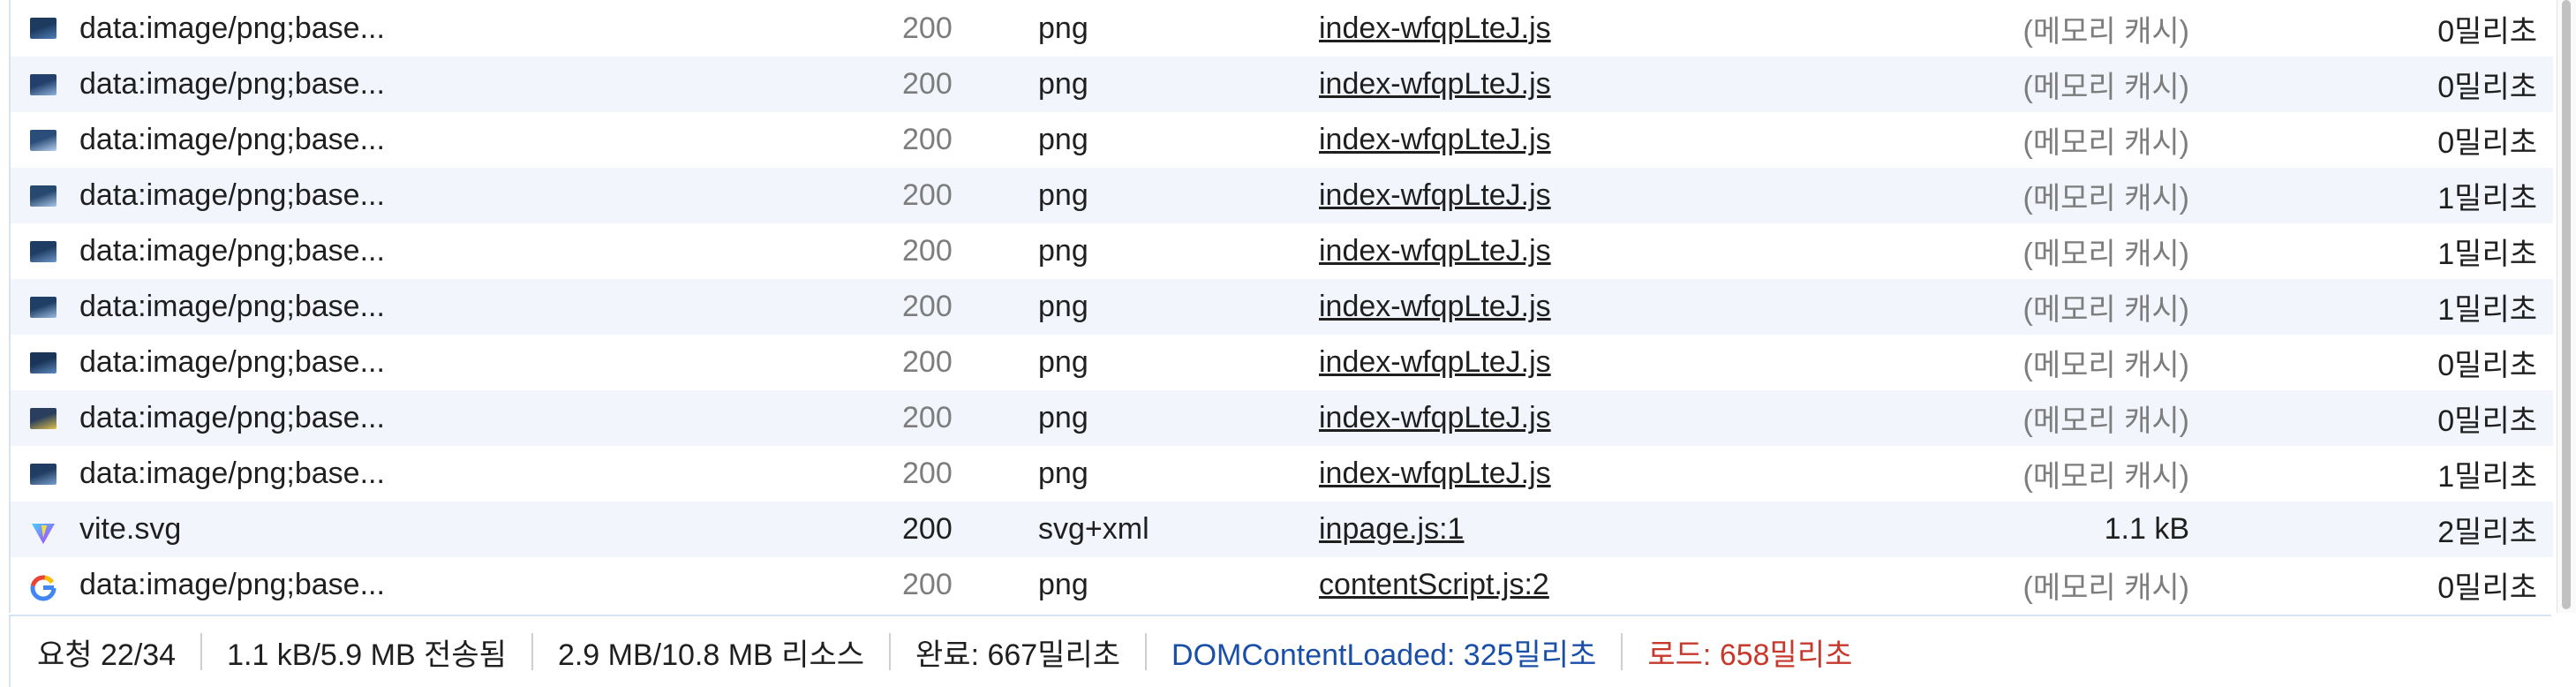  What do you see at coordinates (107, 652) in the screenshot?
I see `request-count: 요청 22/34` at bounding box center [107, 652].